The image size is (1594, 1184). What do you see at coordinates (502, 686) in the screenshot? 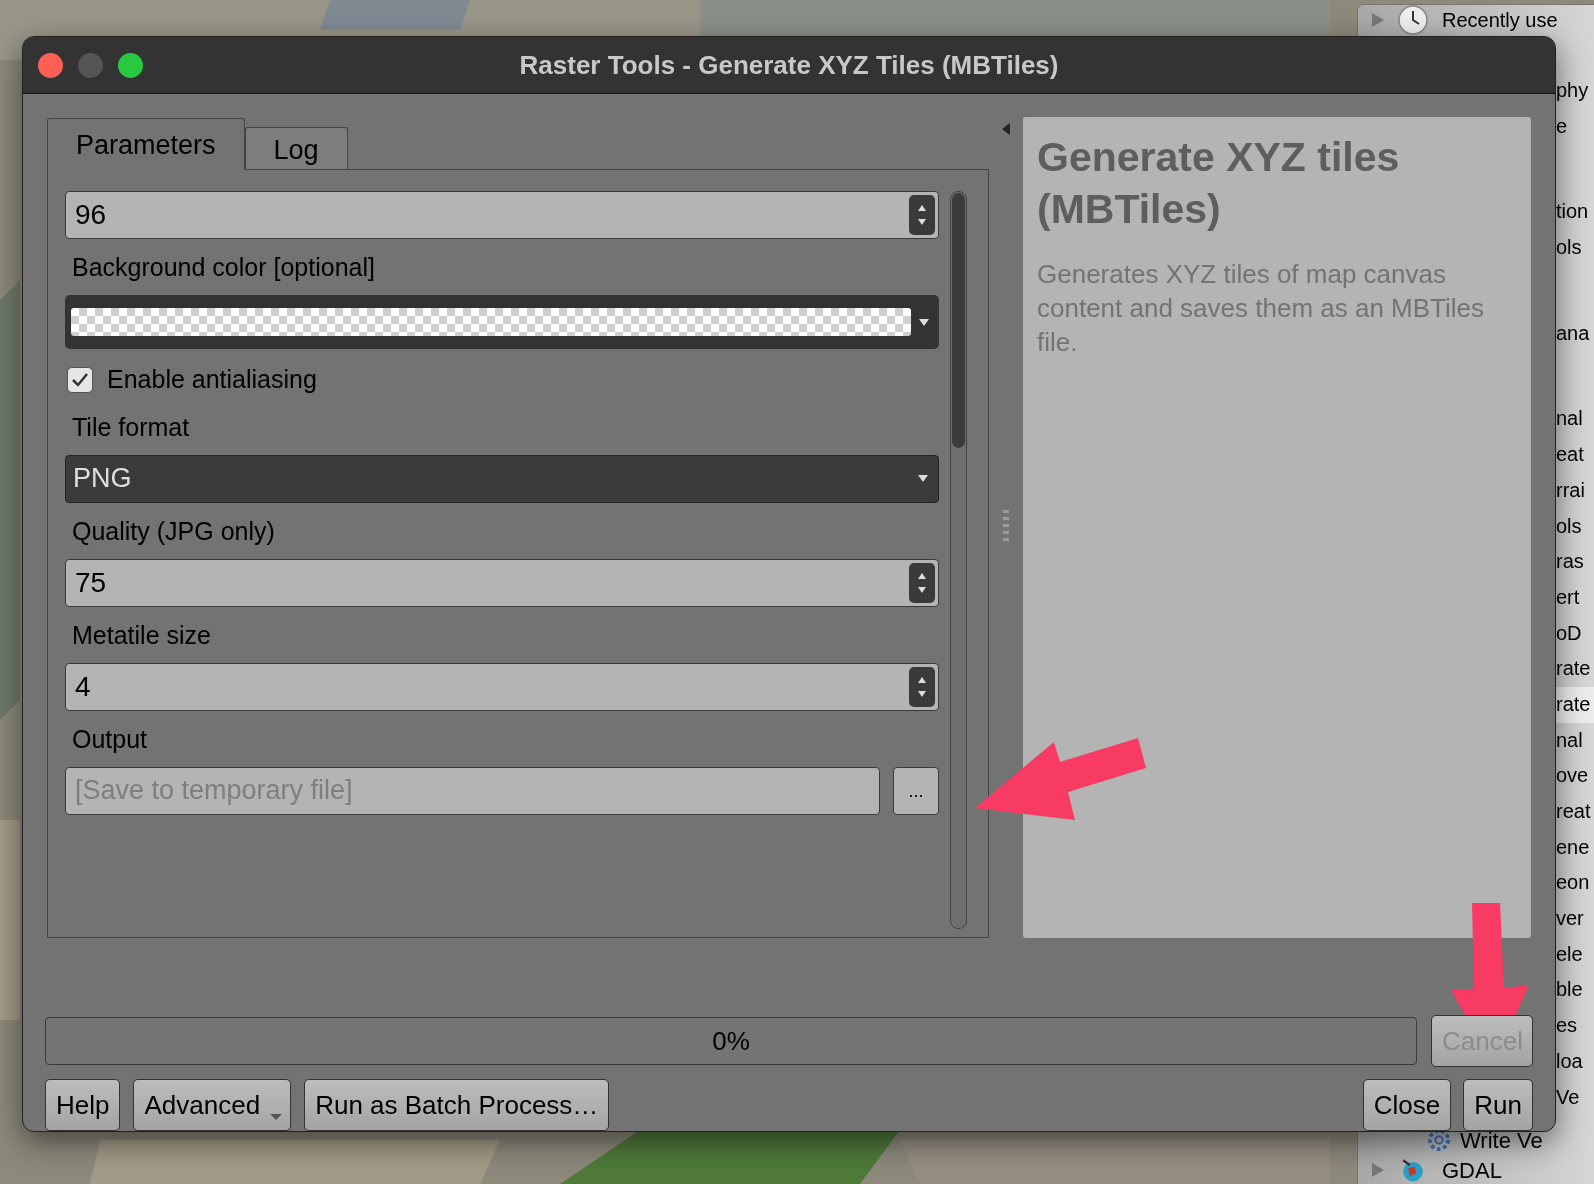
I see `spin-box: 4` at bounding box center [502, 686].